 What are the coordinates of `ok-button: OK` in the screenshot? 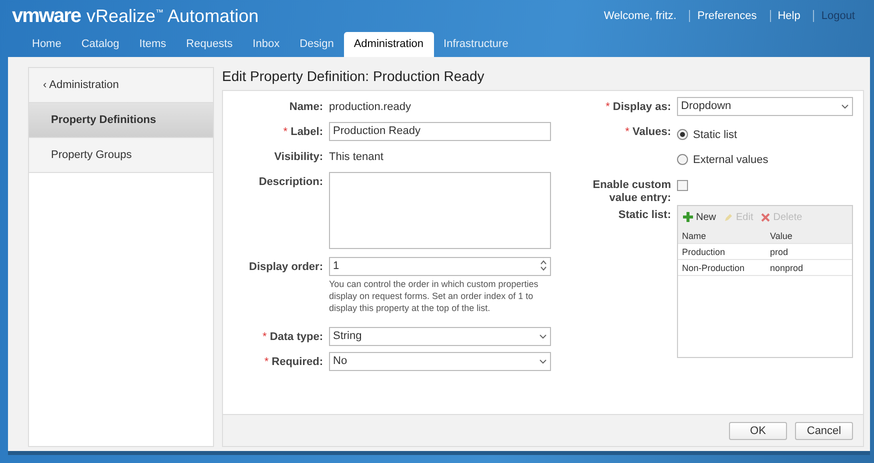 It's located at (758, 431).